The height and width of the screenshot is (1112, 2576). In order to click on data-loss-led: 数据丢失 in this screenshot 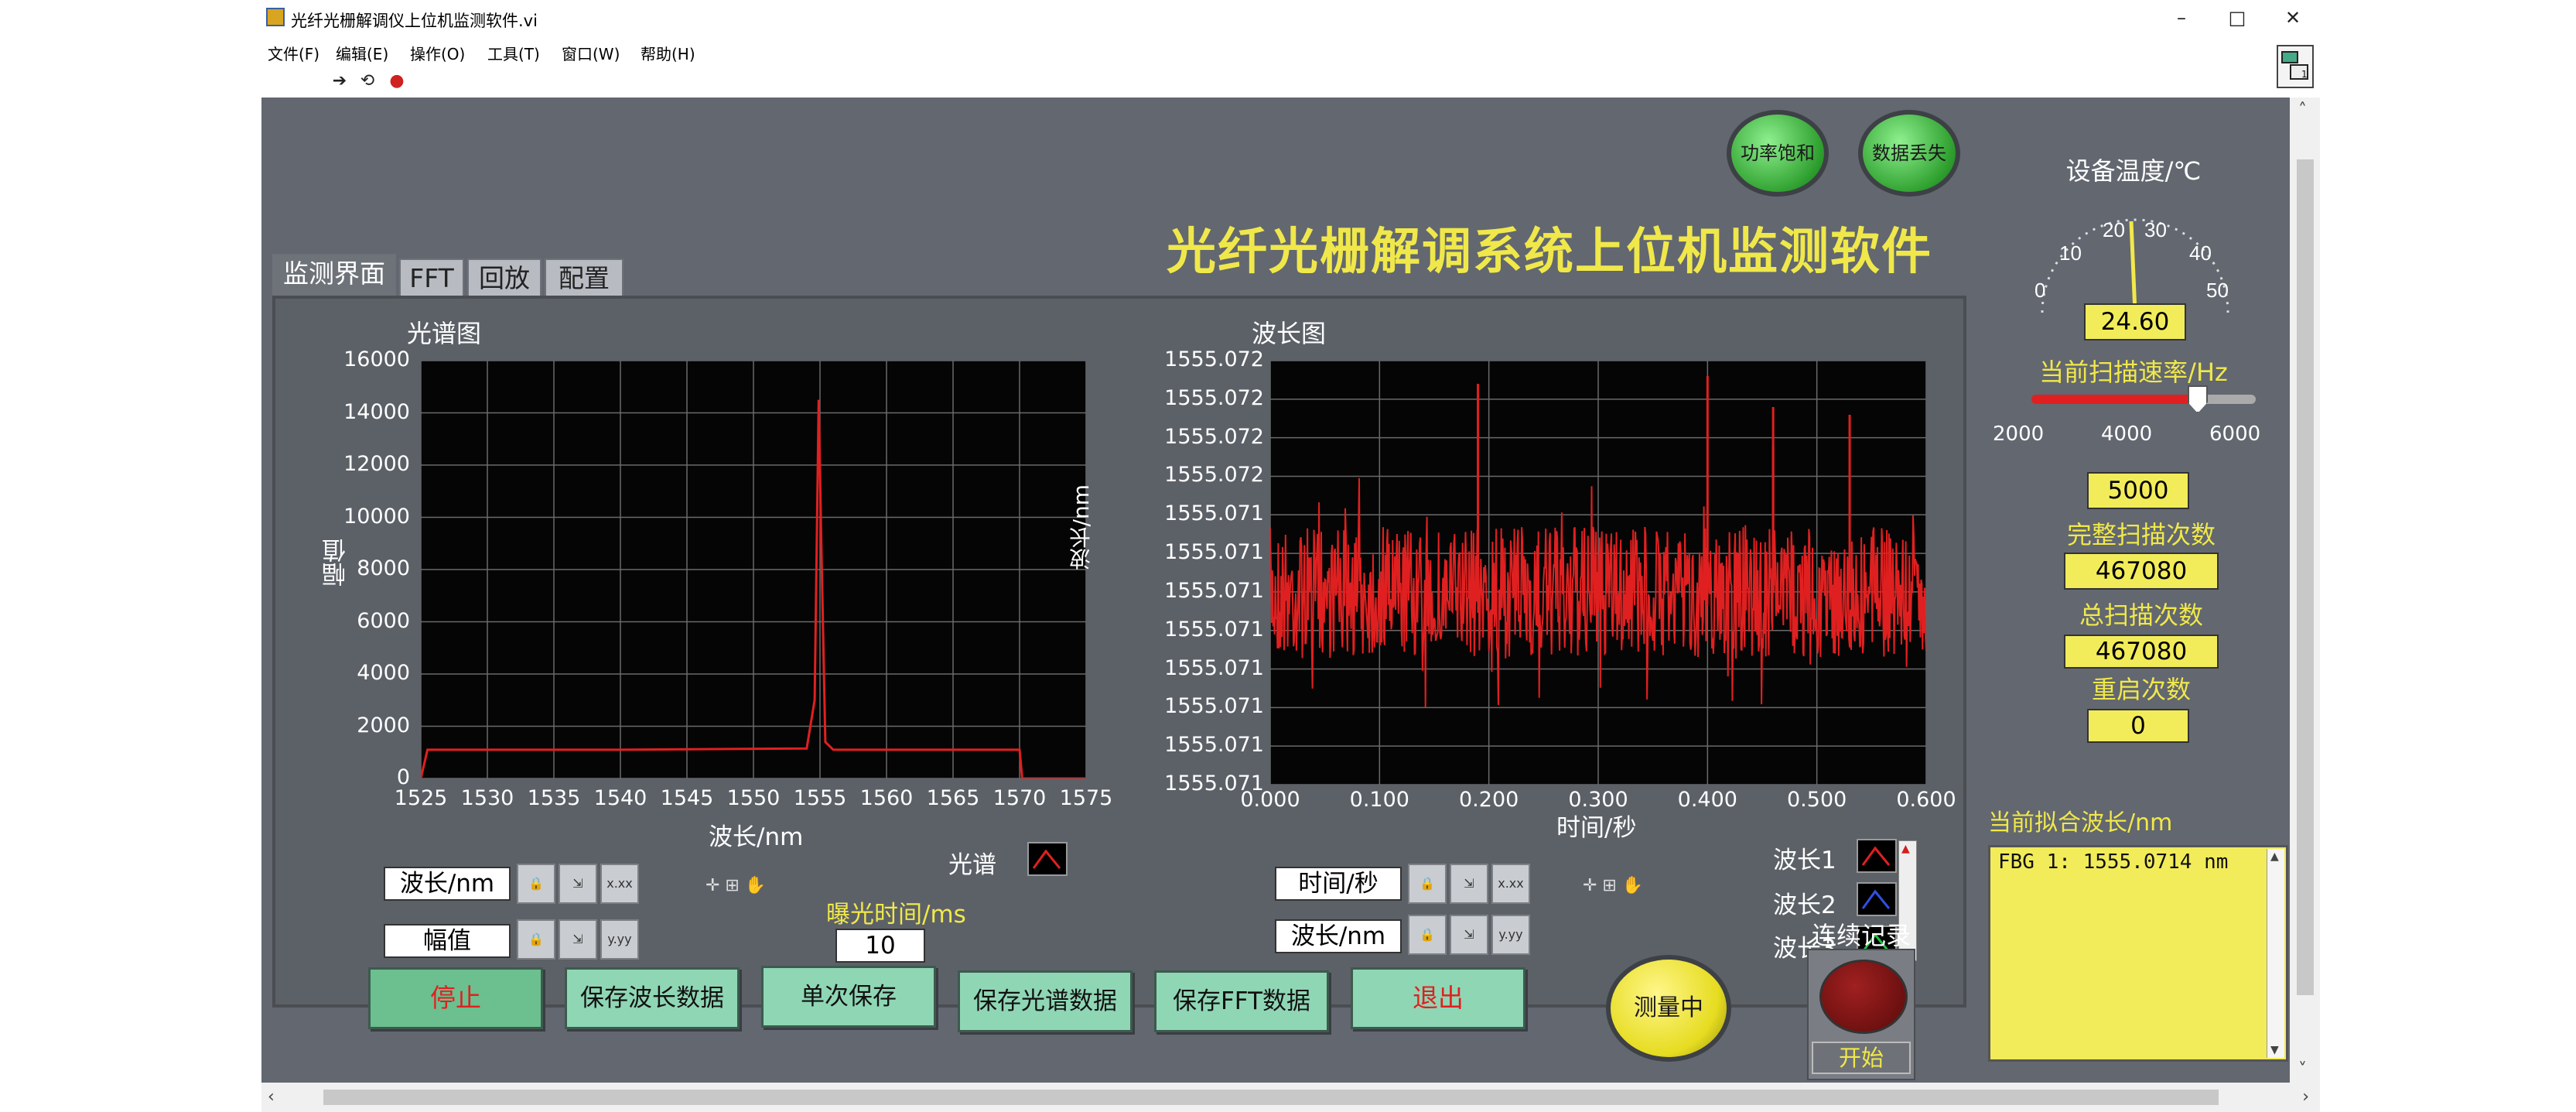, I will do `click(1909, 153)`.